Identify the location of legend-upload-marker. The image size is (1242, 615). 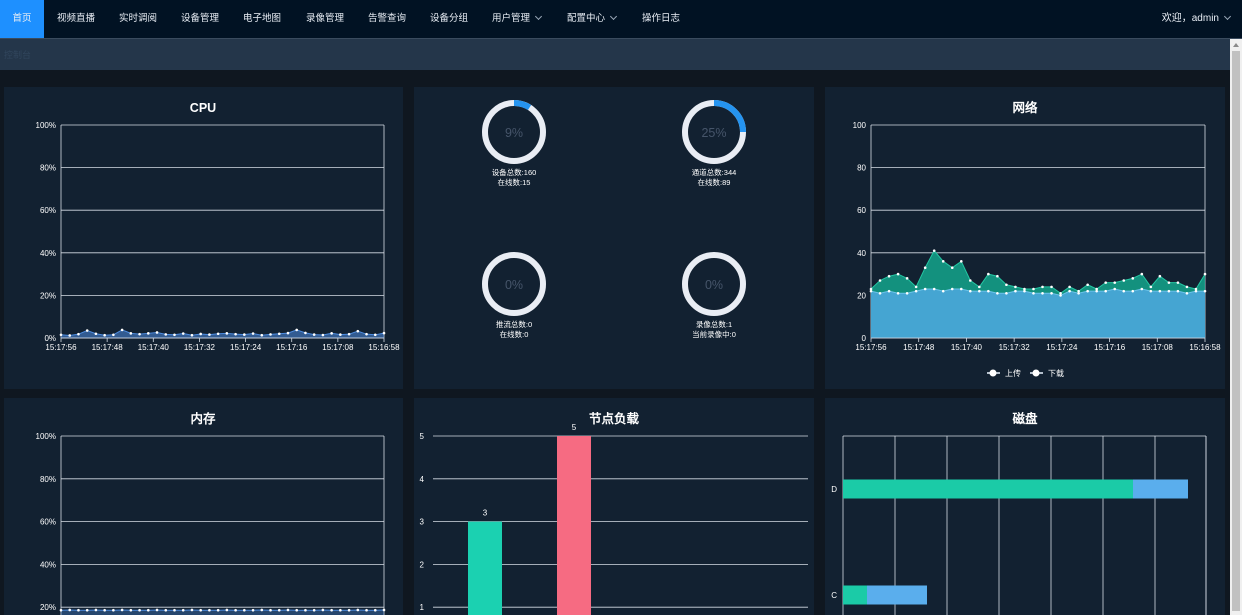
(993, 373).